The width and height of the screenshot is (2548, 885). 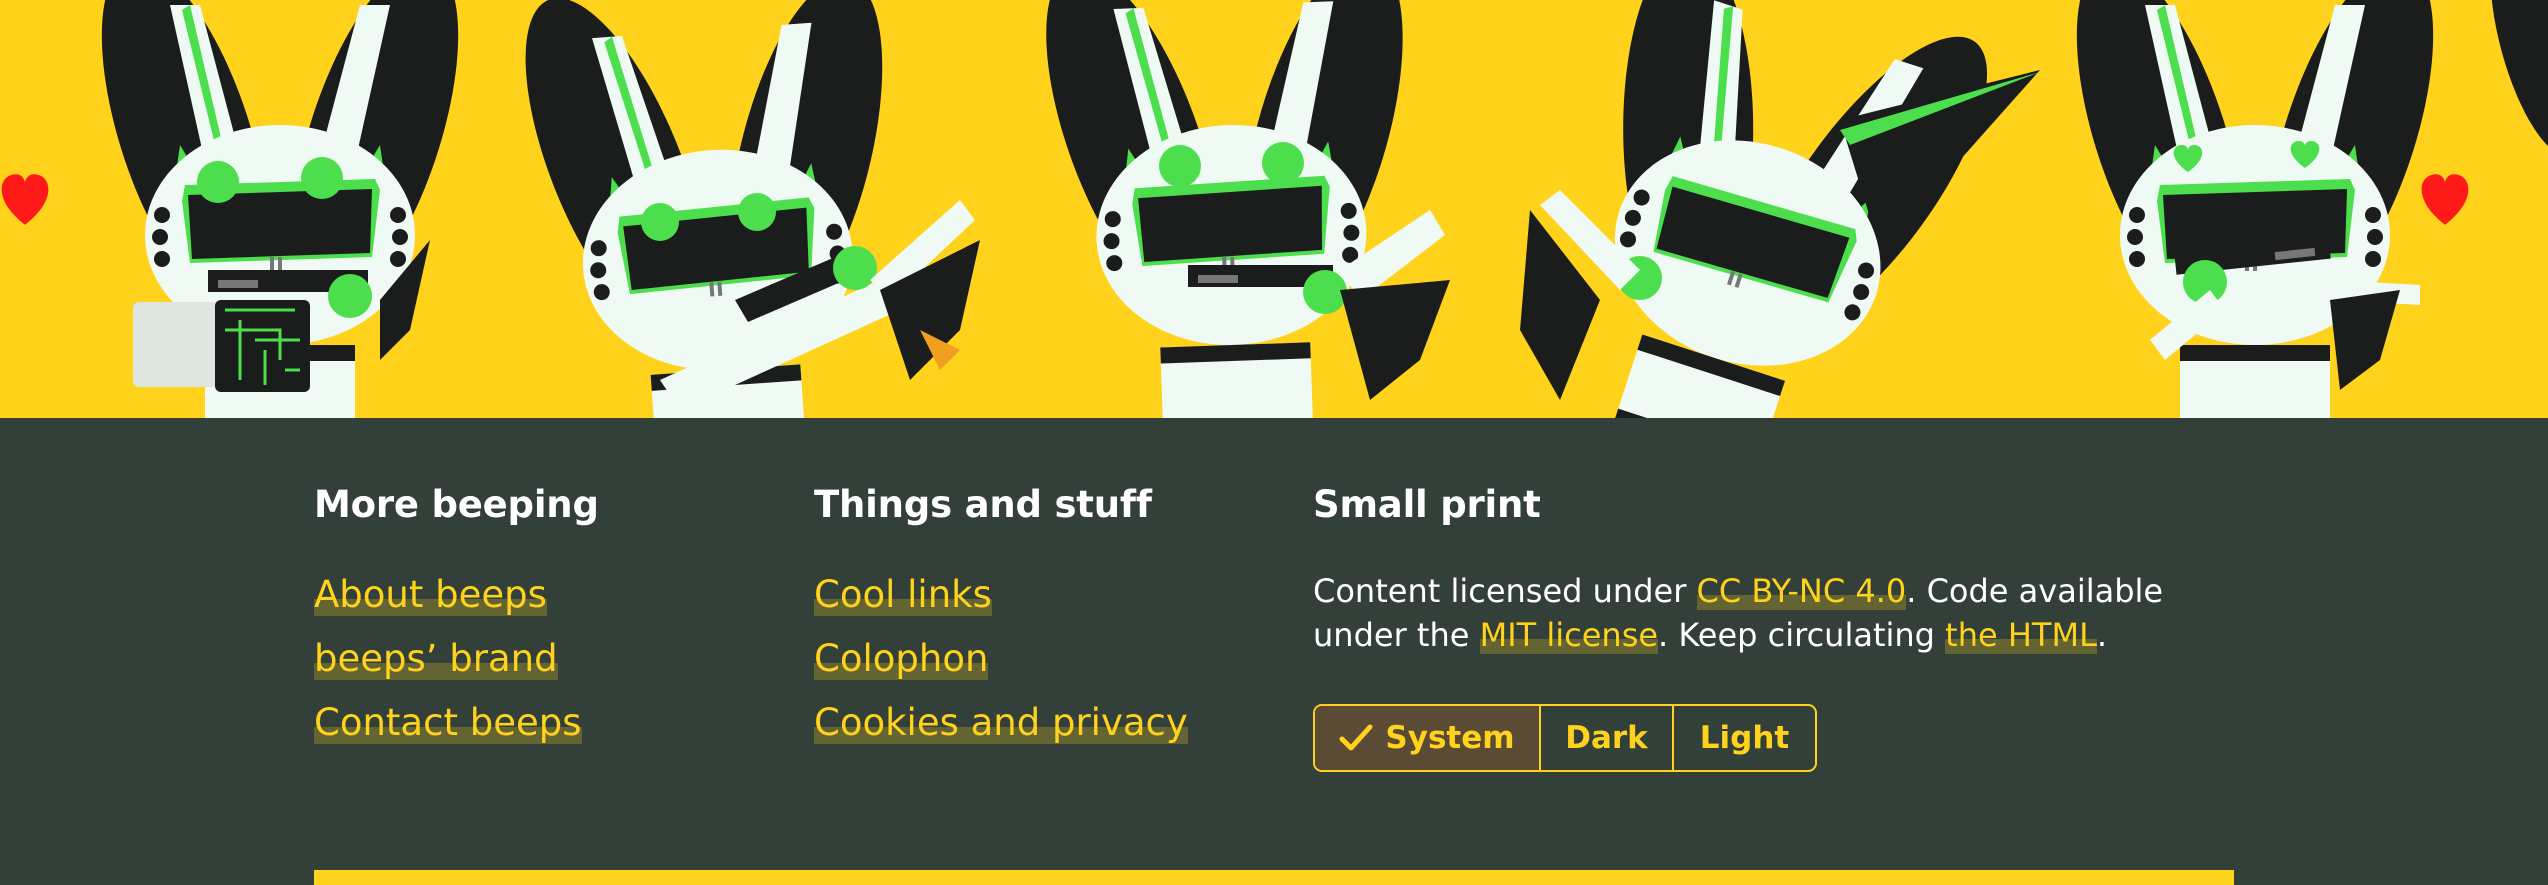 What do you see at coordinates (901, 658) in the screenshot?
I see `colophon-link: Colophon` at bounding box center [901, 658].